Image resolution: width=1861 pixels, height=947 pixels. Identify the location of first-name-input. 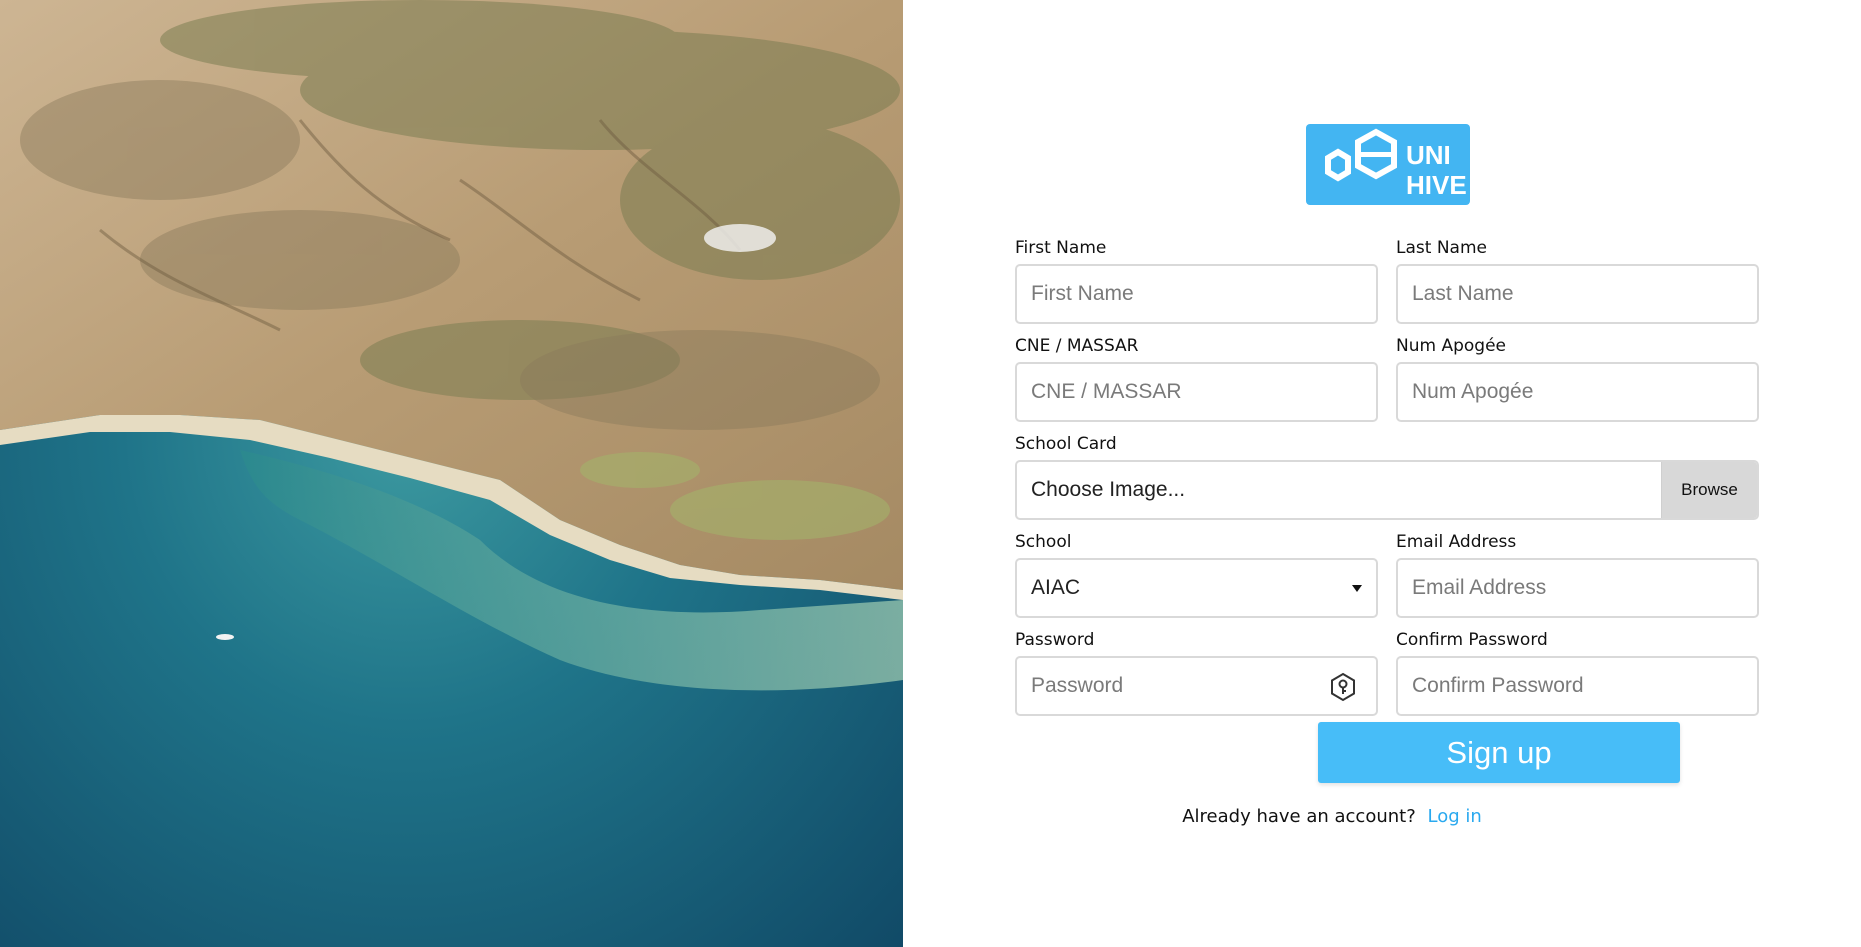
(1203, 294).